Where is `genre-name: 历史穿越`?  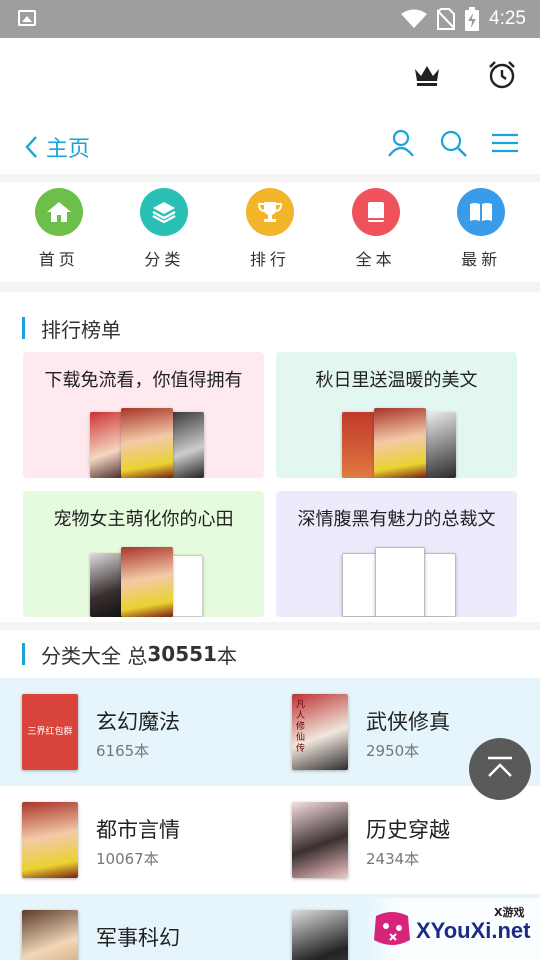
genre-name: 历史穿越 is located at coordinates (408, 830).